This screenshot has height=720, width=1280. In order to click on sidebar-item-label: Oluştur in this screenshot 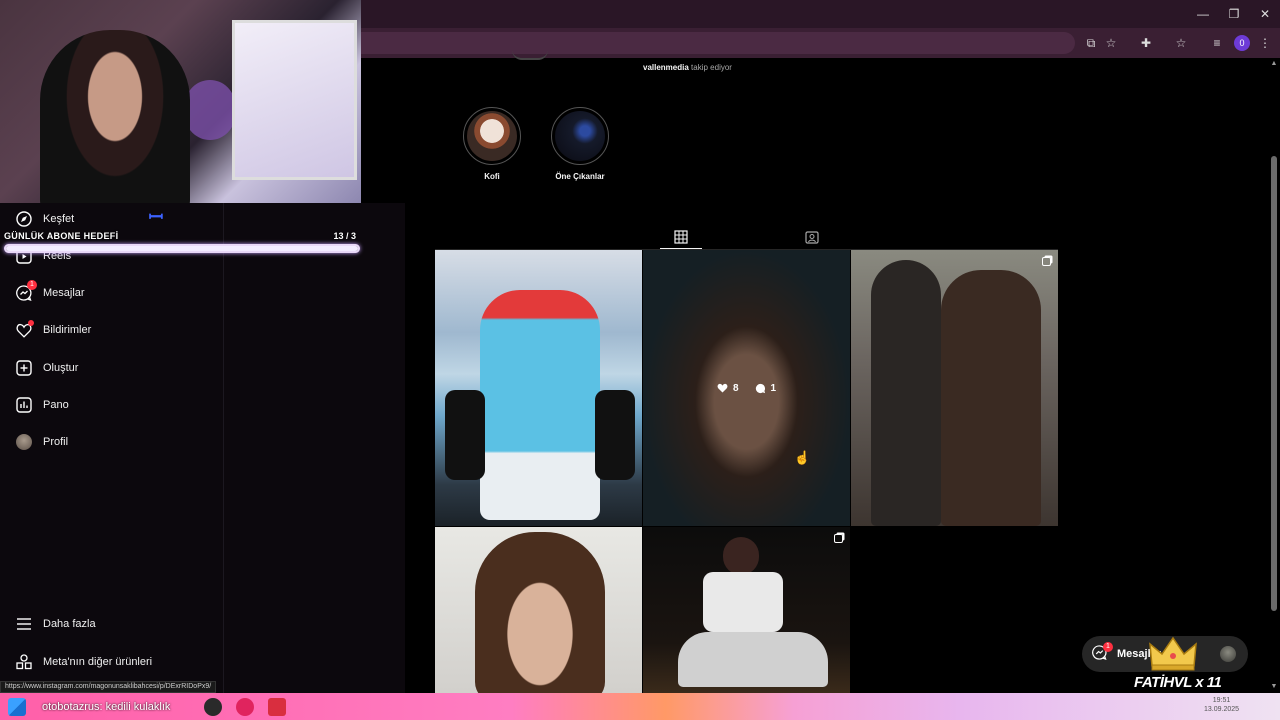, I will do `click(61, 368)`.